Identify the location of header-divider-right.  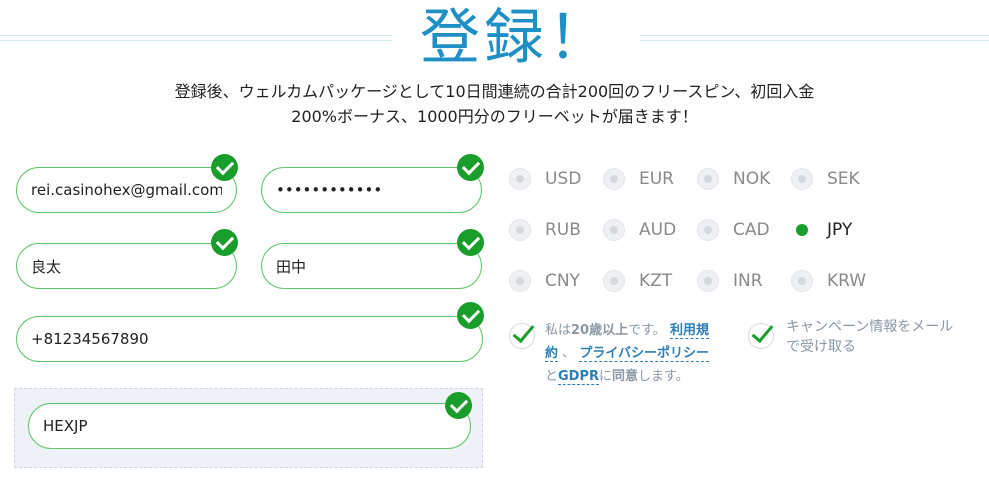
(814, 38).